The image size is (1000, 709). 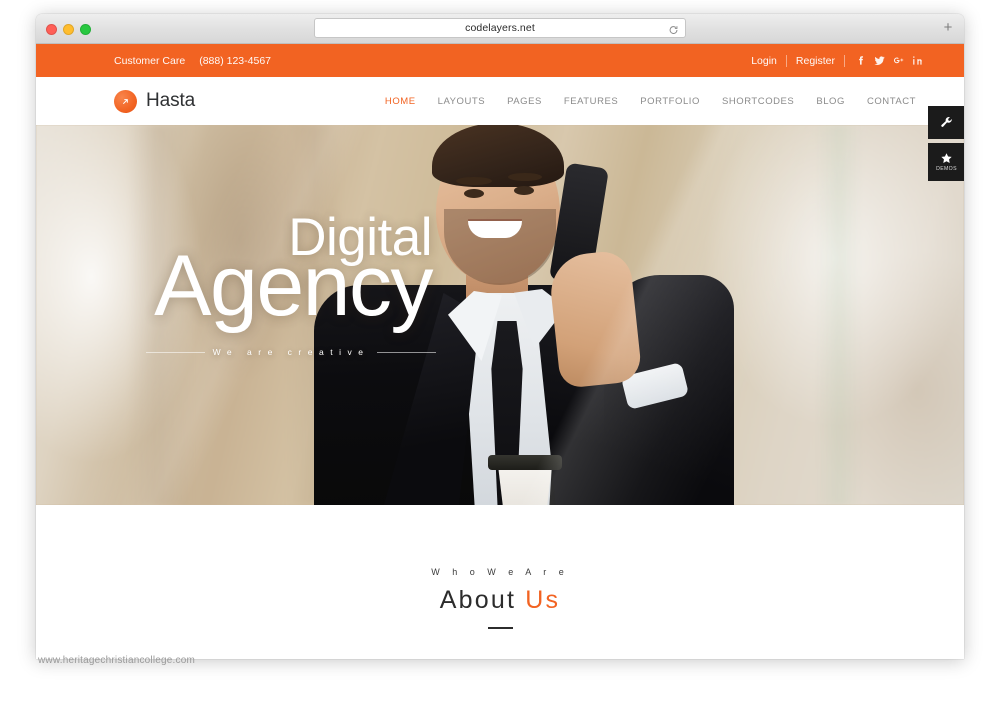 I want to click on about-kicker: W h o W e A r e, so click(x=500, y=572).